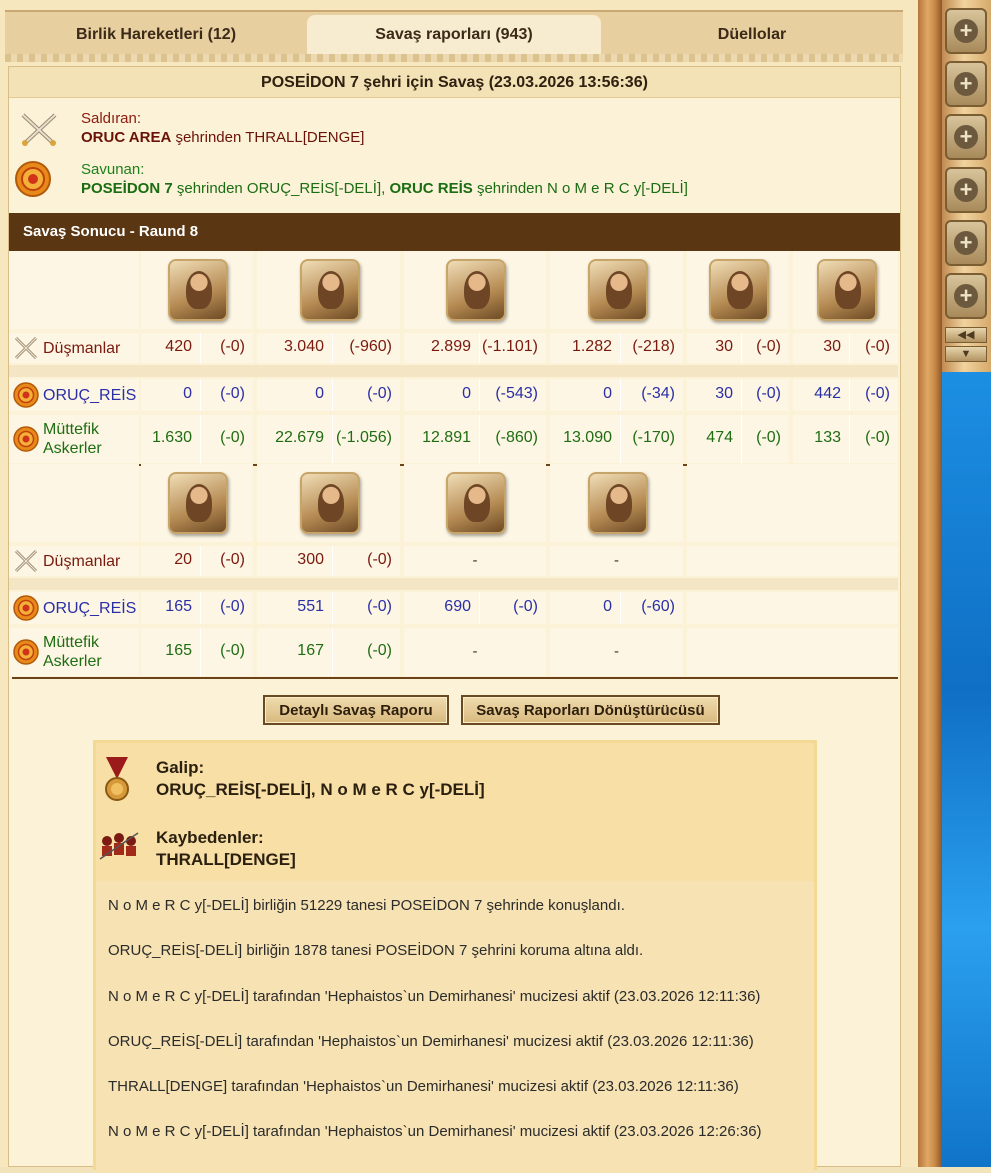 This screenshot has width=991, height=1173. What do you see at coordinates (127, 188) in the screenshot?
I see `defender-city-link-1: POSEİDON 7` at bounding box center [127, 188].